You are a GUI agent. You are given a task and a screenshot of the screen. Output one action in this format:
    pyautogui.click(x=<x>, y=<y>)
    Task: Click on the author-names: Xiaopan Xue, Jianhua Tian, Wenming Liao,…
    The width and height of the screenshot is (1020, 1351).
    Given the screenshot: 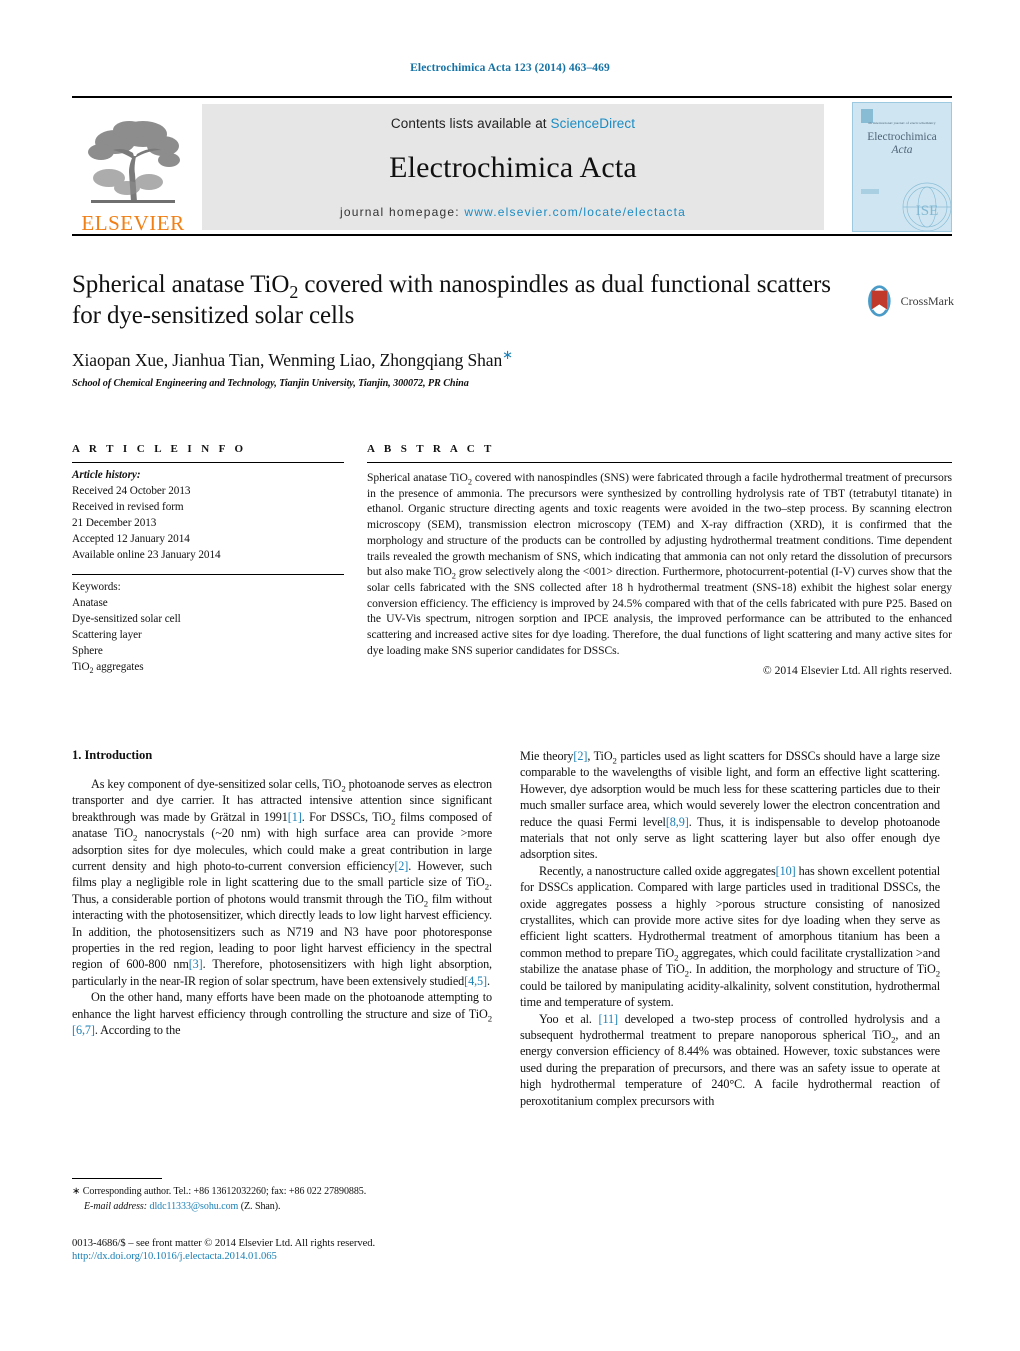 What is the action you would take?
    pyautogui.click(x=287, y=359)
    